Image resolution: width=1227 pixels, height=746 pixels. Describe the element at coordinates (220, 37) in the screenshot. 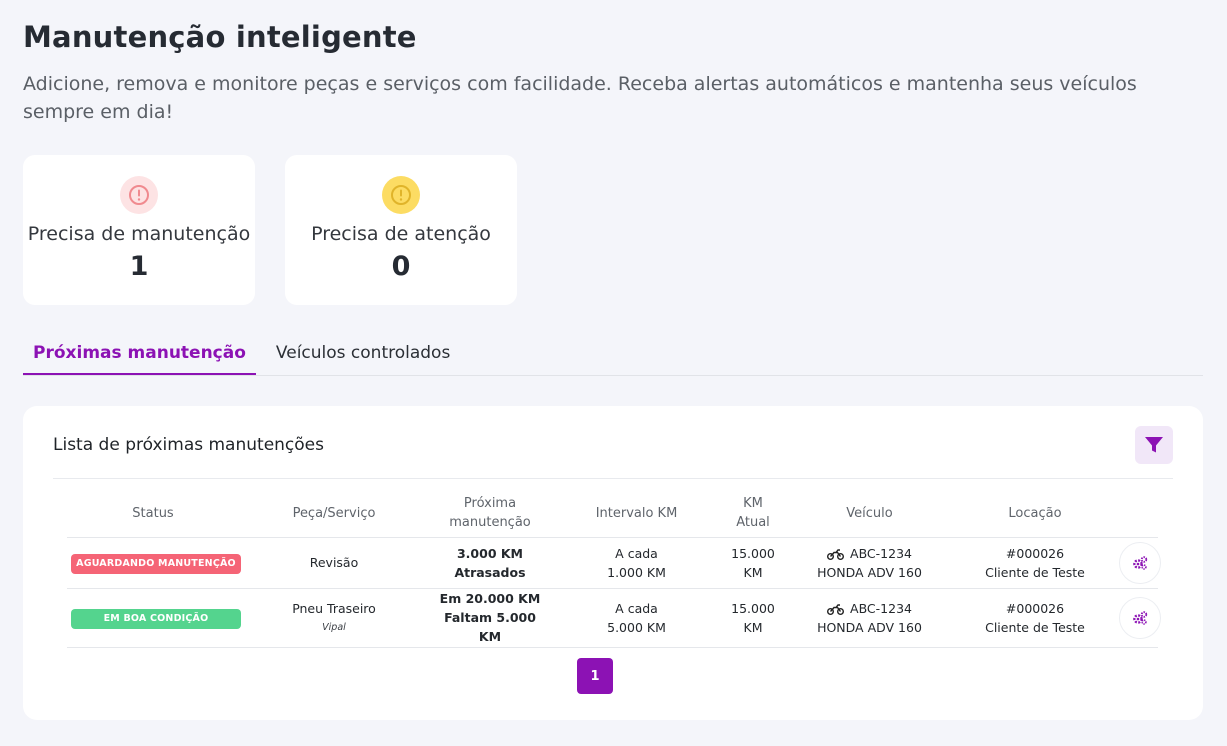

I see `page-title: Manutenção inteligente` at that location.